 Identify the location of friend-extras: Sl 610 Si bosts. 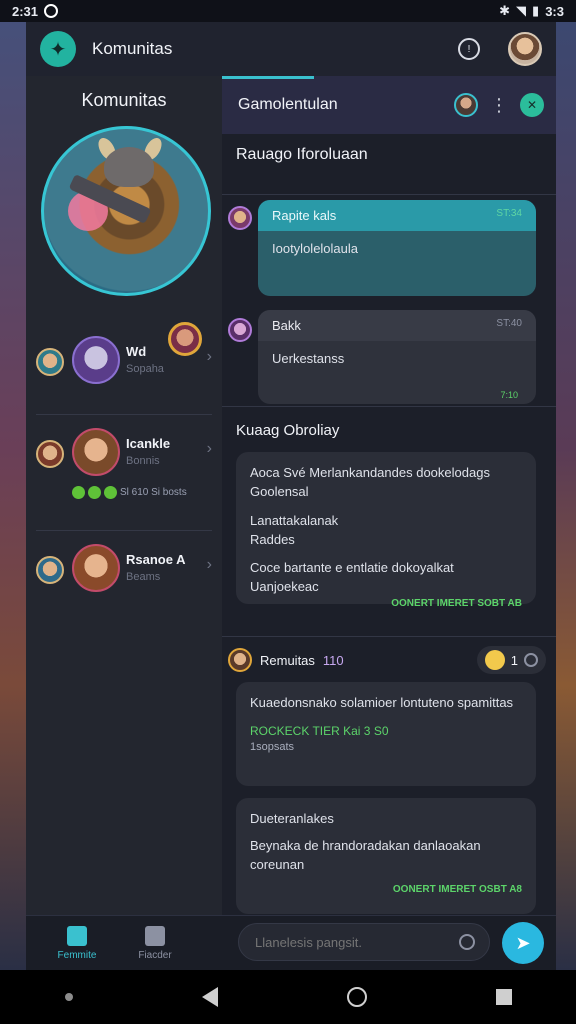
(129, 492).